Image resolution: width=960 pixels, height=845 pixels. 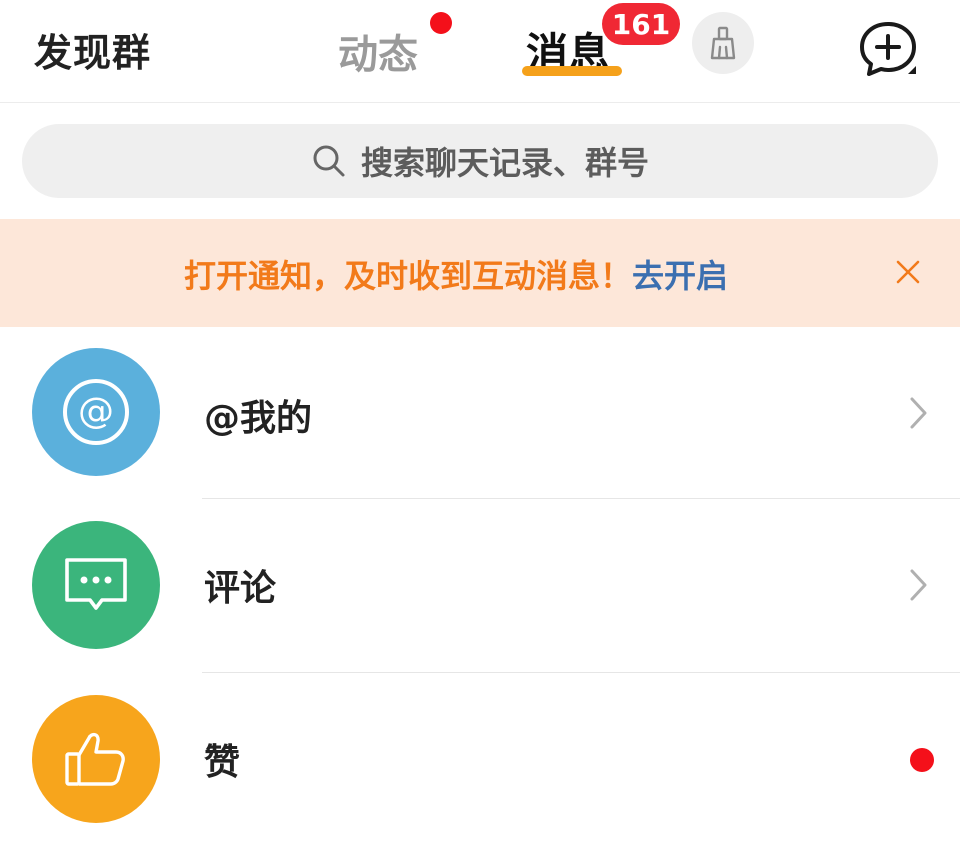 What do you see at coordinates (480, 51) in the screenshot?
I see `top-bar: 发现群 动态 消息 161` at bounding box center [480, 51].